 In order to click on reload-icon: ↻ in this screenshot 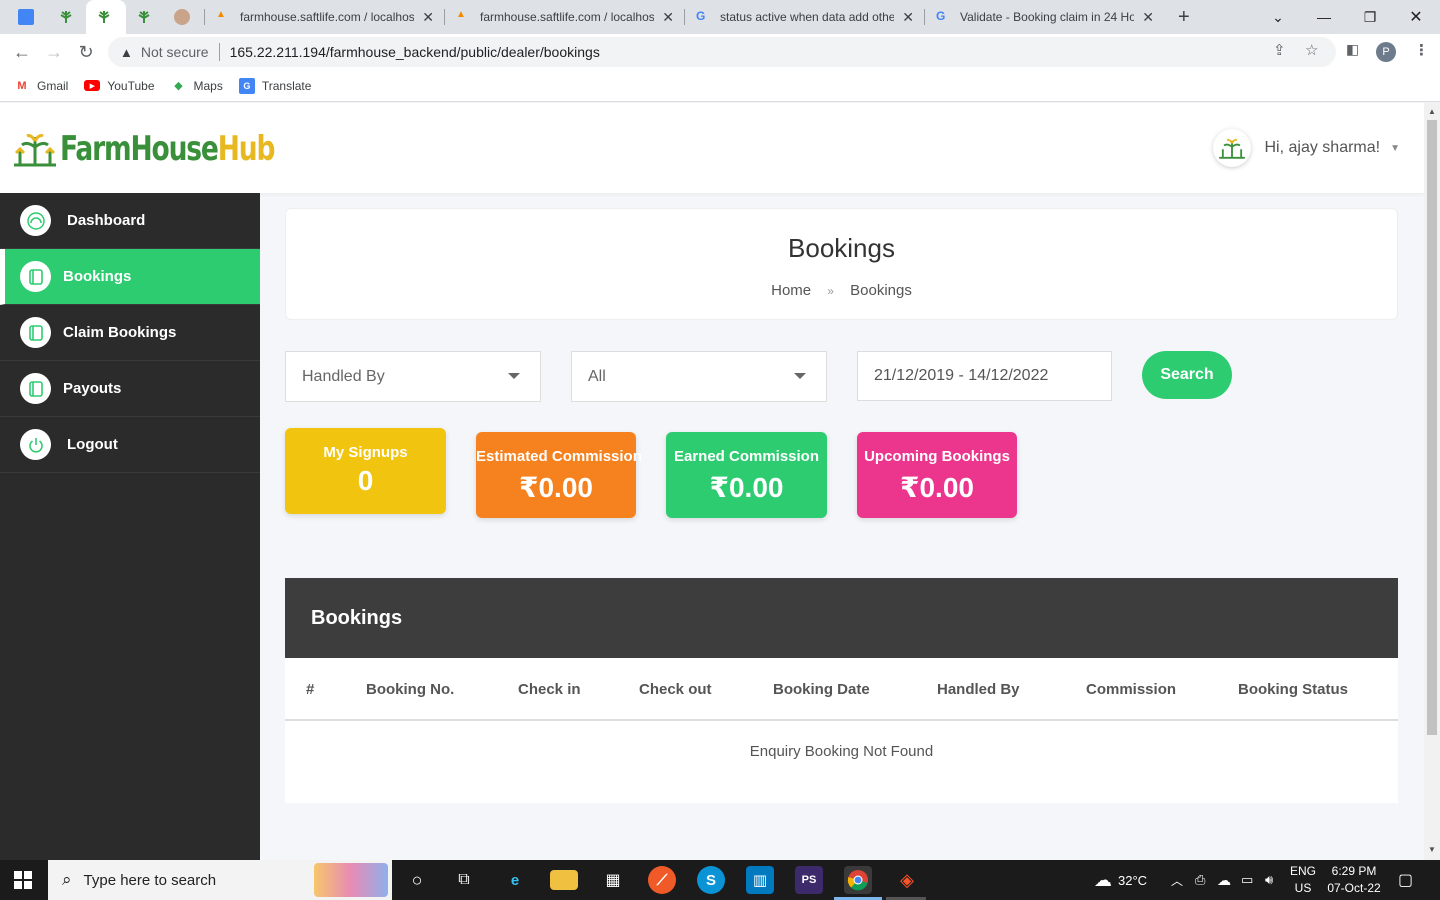, I will do `click(86, 52)`.